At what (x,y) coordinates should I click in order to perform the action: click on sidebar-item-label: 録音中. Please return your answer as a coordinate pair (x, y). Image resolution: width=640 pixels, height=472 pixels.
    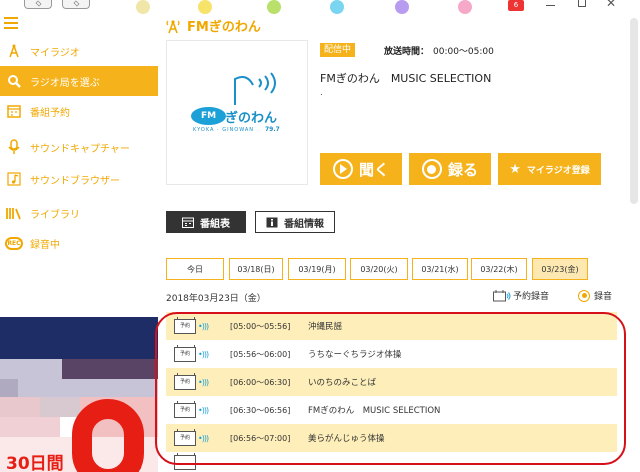
    Looking at the image, I should click on (45, 245).